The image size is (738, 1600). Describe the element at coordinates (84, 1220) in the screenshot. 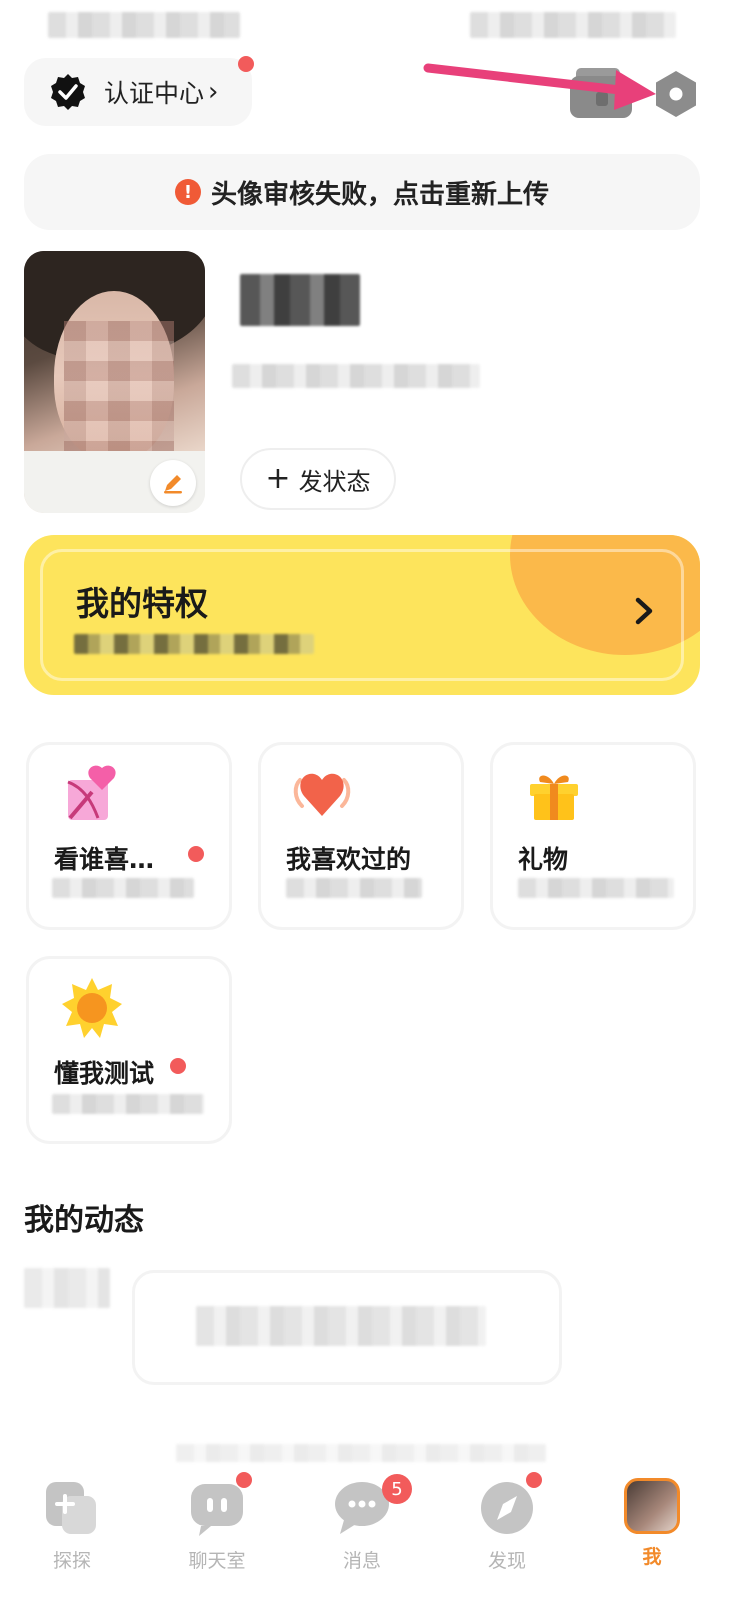

I see `my-feed-title: 我的动态` at that location.